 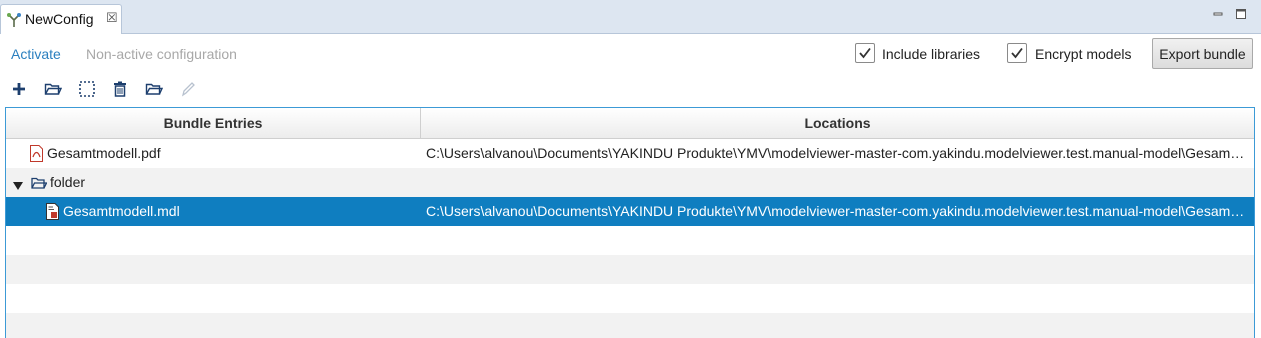 What do you see at coordinates (14, 20) in the screenshot?
I see `config-icon` at bounding box center [14, 20].